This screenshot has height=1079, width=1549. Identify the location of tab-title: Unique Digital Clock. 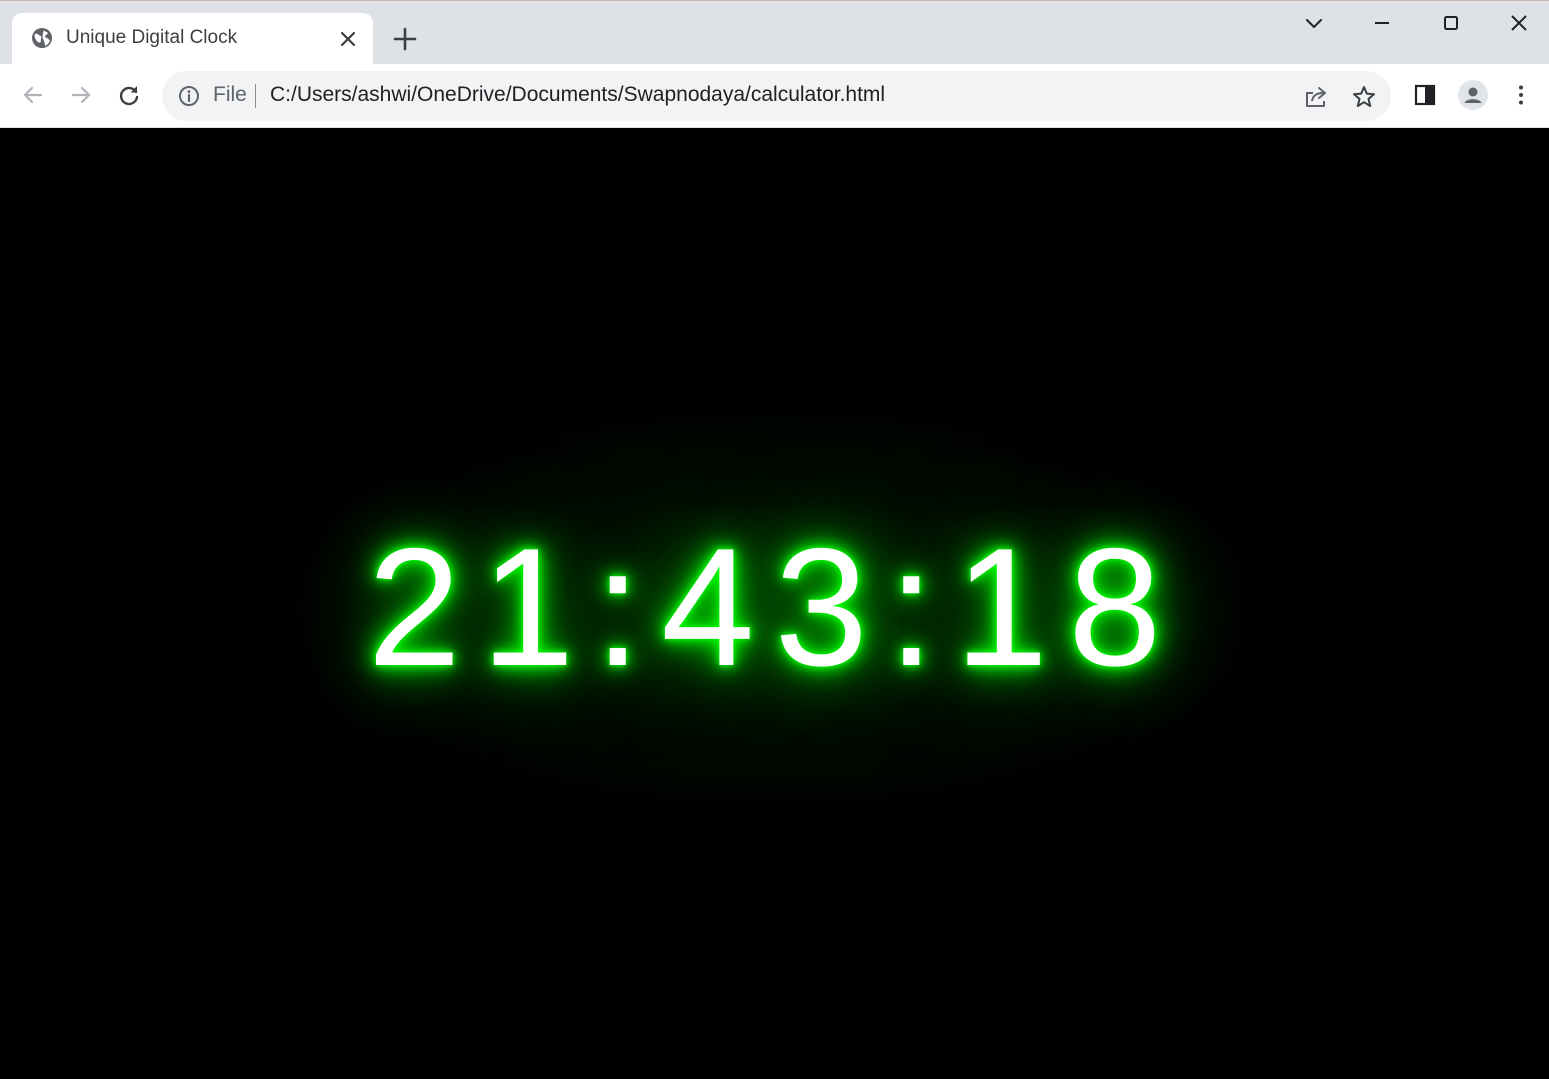
(152, 37).